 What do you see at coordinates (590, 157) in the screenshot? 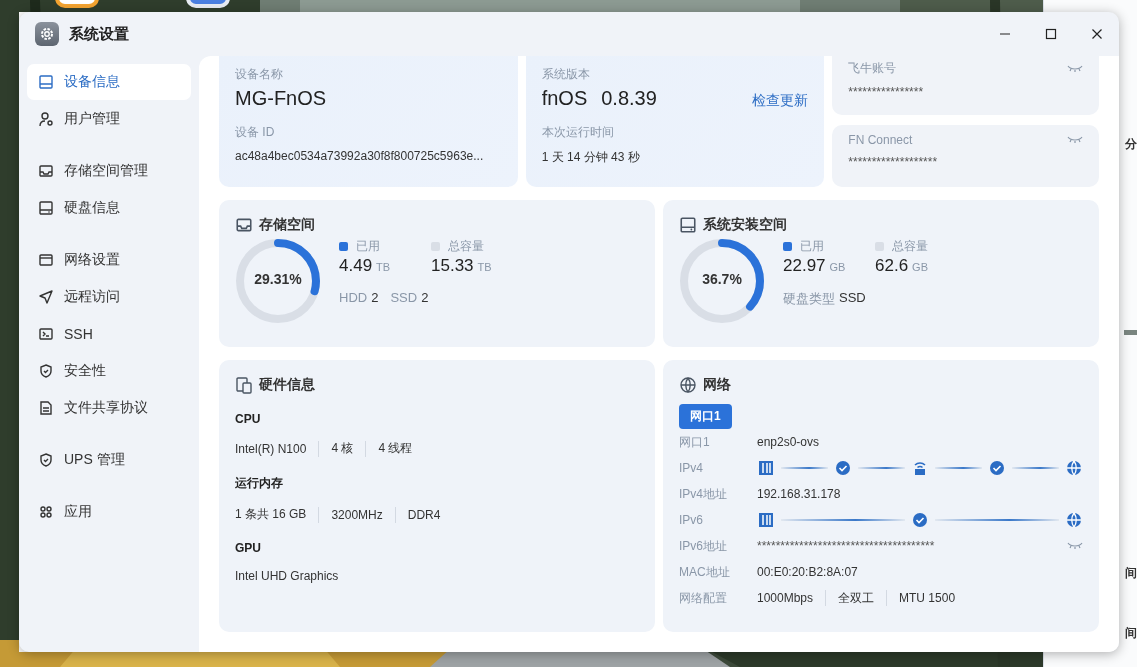
I see `uptime-value: 1 天 14 分钟 43 秒` at bounding box center [590, 157].